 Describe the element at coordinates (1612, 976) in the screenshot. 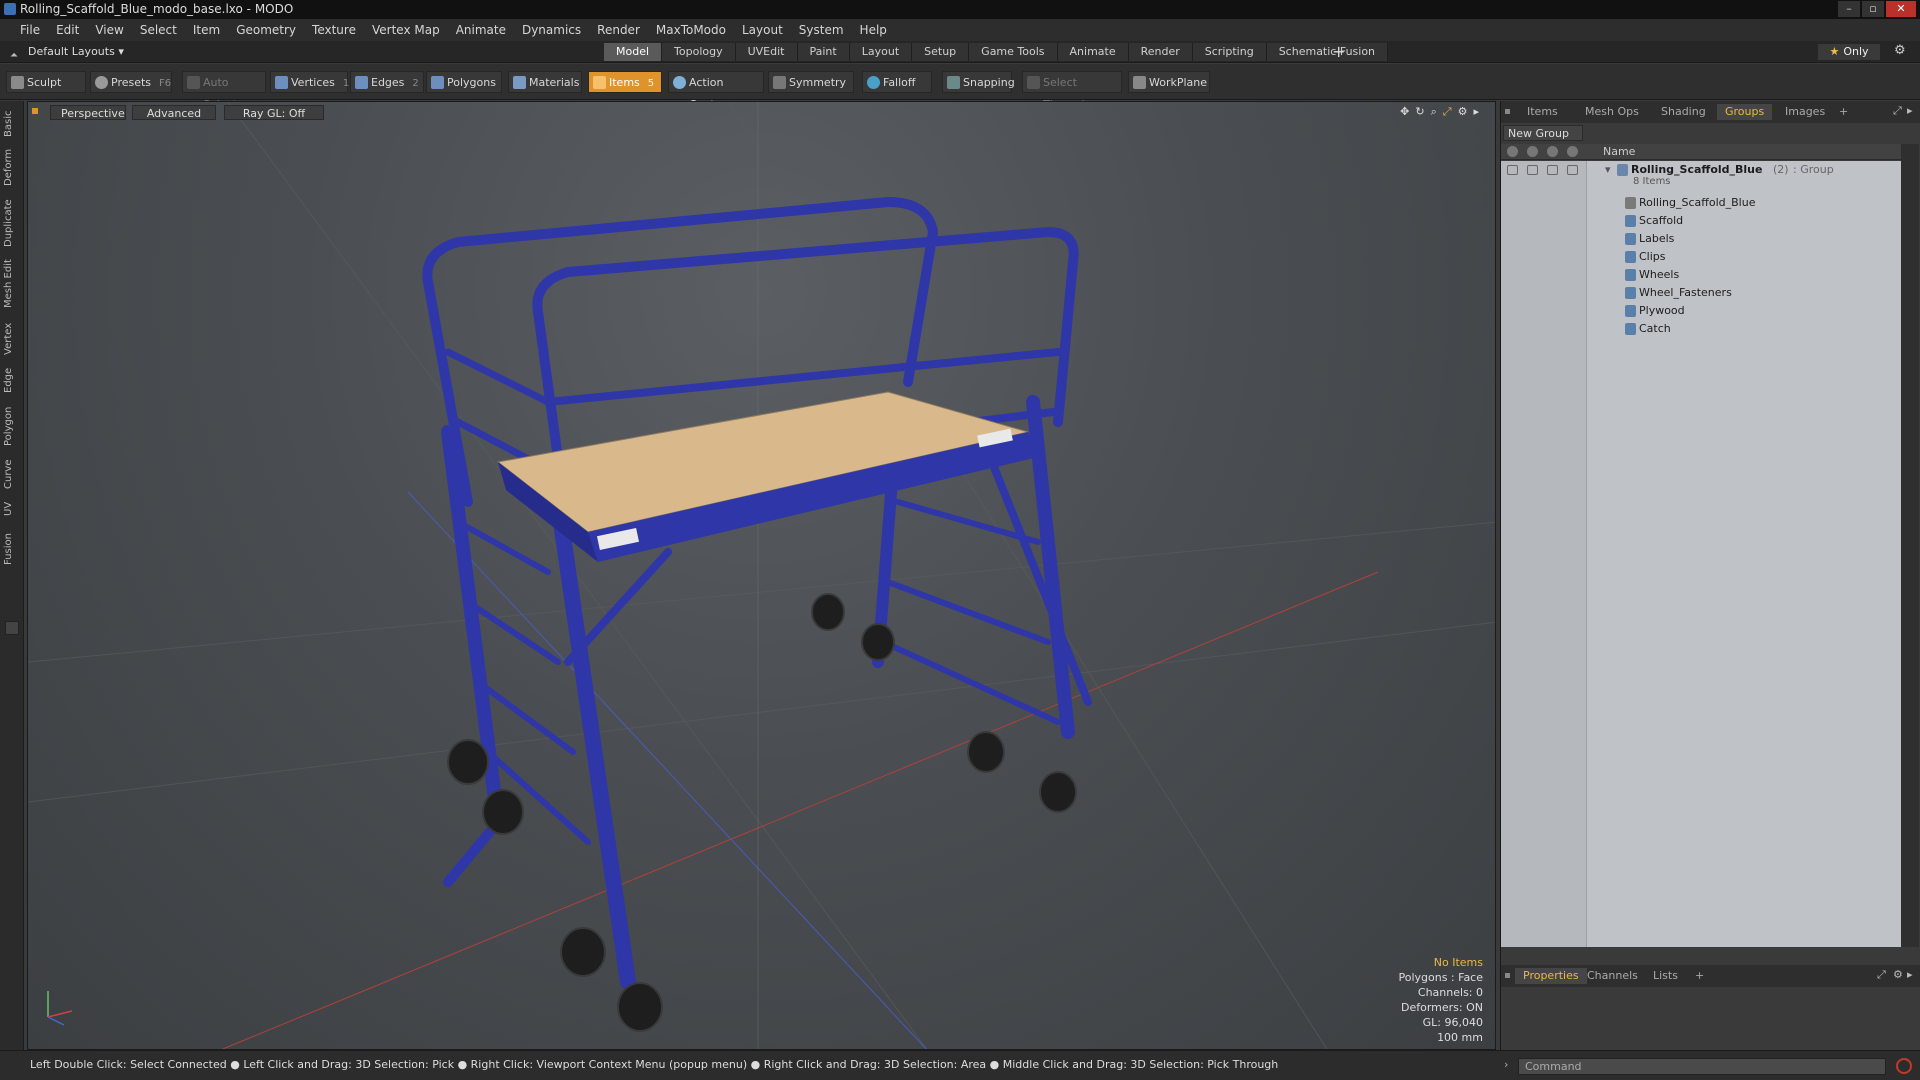

I see `tab-channels: Channels` at that location.